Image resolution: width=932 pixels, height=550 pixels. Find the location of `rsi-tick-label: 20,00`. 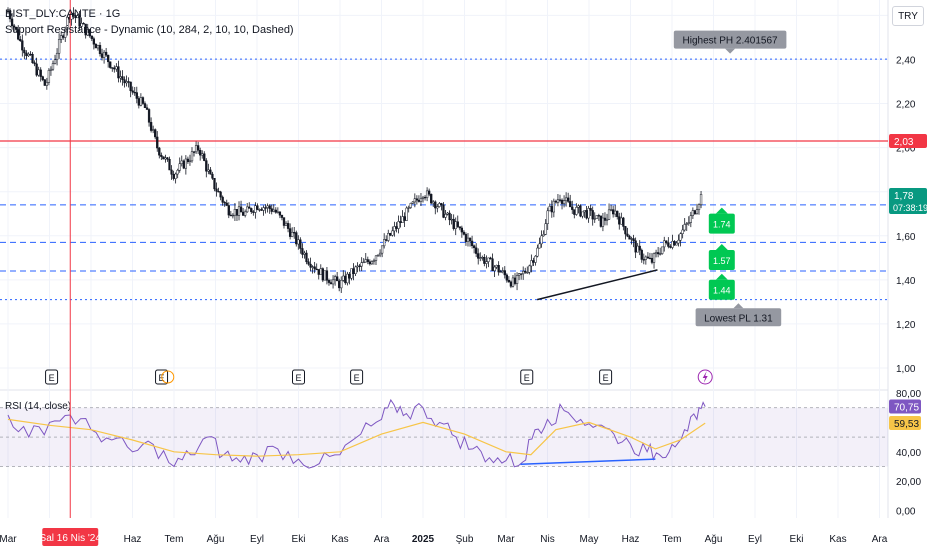

rsi-tick-label: 20,00 is located at coordinates (908, 482).